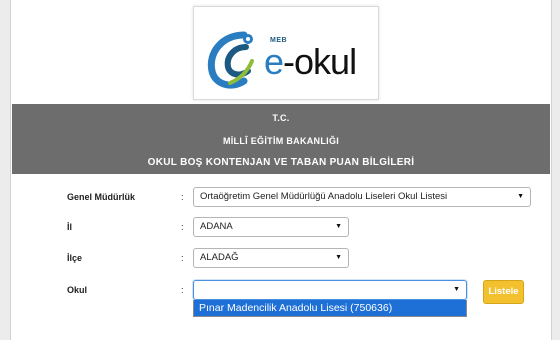 The image size is (560, 340). What do you see at coordinates (75, 258) in the screenshot?
I see `ilce-label: İlçe` at bounding box center [75, 258].